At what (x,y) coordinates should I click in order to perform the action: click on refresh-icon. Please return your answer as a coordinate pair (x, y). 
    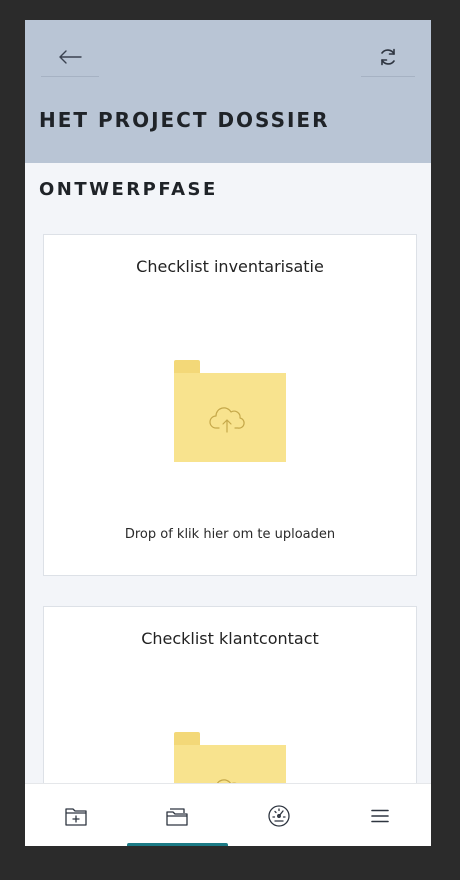
    Looking at the image, I should click on (388, 57).